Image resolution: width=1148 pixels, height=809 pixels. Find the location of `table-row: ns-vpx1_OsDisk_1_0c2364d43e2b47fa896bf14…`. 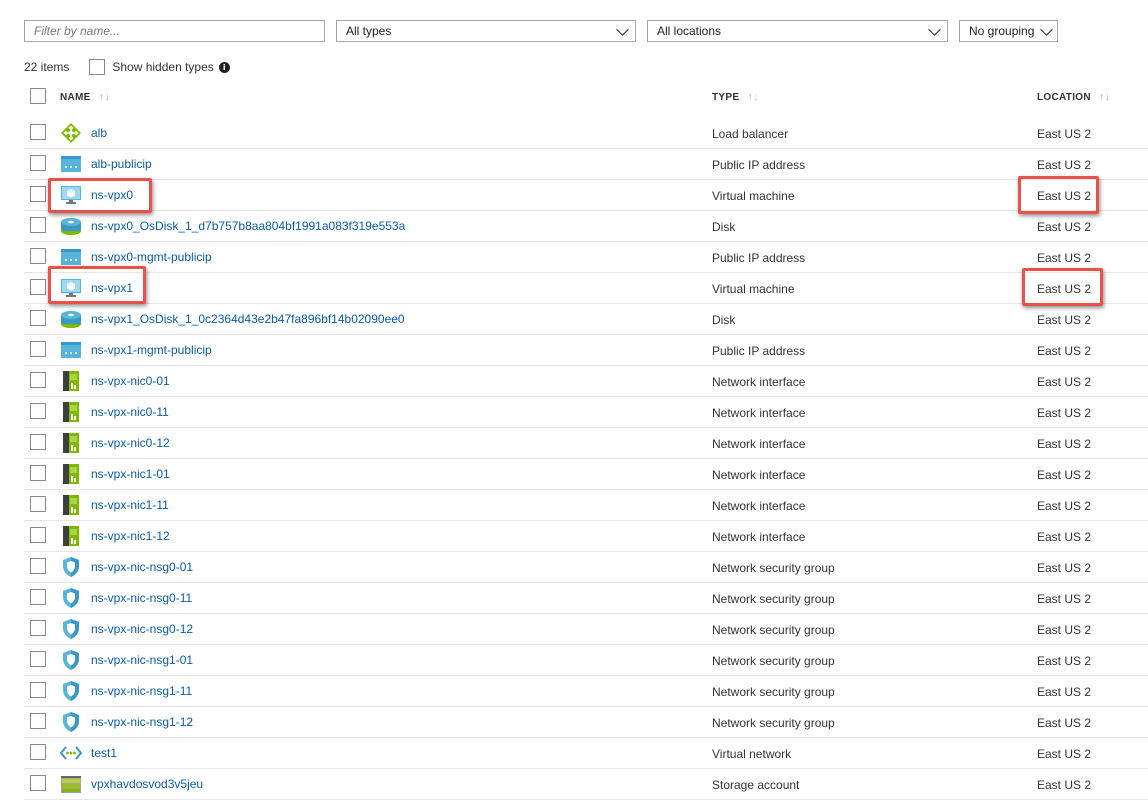

table-row: ns-vpx1_OsDisk_1_0c2364d43e2b47fa896bf14… is located at coordinates (586, 319).